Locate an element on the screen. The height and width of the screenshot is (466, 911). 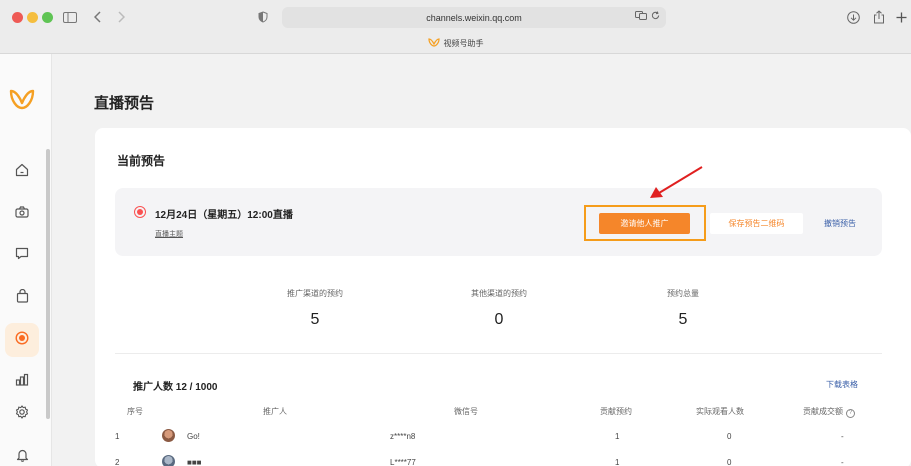
divider is located at coordinates (498, 353).